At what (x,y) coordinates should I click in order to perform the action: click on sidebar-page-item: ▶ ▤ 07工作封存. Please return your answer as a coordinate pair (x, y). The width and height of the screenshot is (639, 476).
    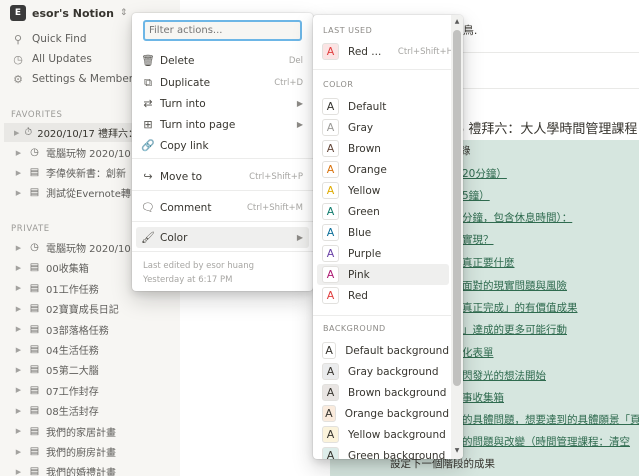
    Looking at the image, I should click on (97, 390).